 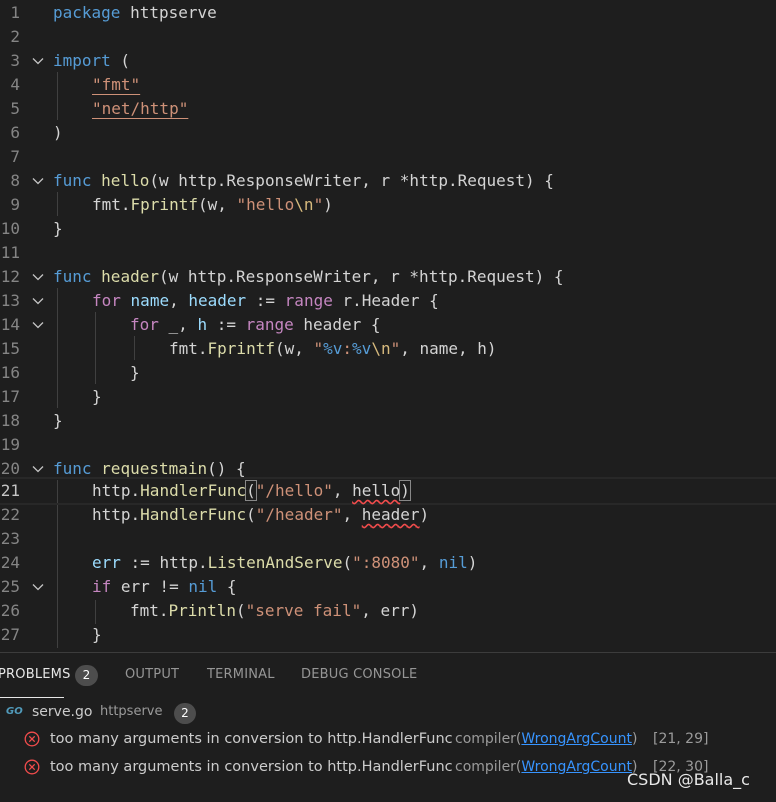 What do you see at coordinates (116, 514) in the screenshot?
I see `code-token: http.` at bounding box center [116, 514].